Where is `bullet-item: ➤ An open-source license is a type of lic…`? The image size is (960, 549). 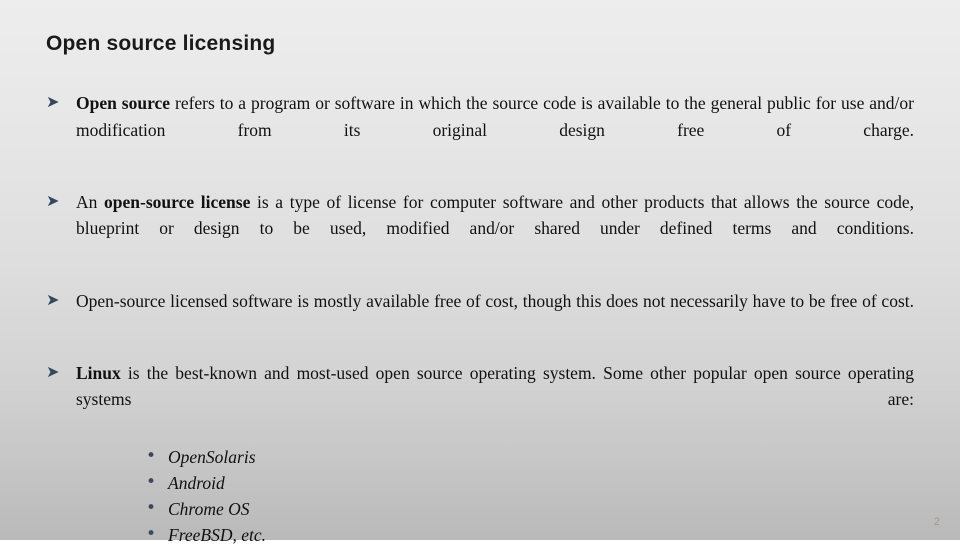 bullet-item: ➤ An open-source license is a type of lic… is located at coordinates (480, 229).